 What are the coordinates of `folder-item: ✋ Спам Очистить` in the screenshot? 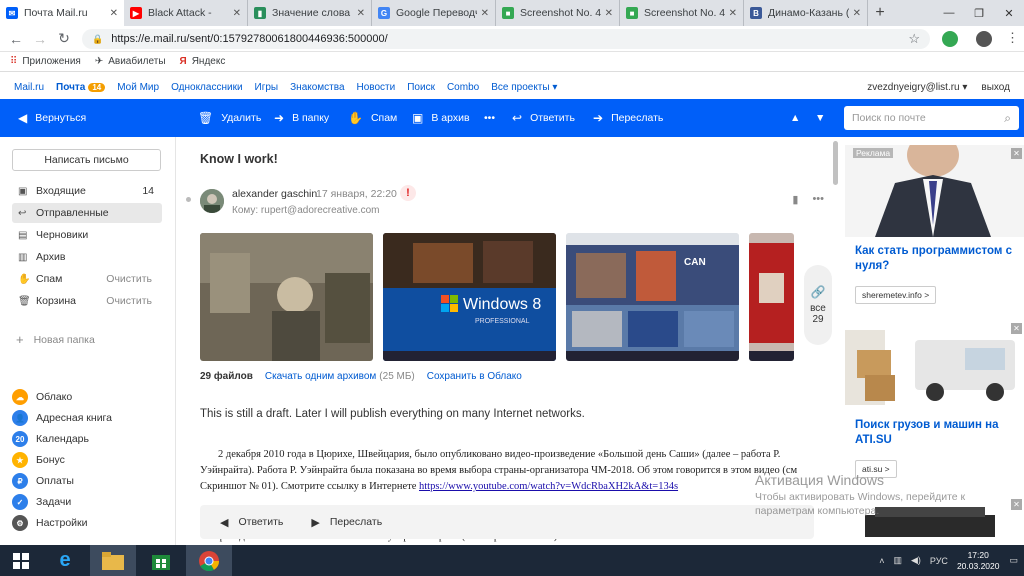 It's located at (87, 279).